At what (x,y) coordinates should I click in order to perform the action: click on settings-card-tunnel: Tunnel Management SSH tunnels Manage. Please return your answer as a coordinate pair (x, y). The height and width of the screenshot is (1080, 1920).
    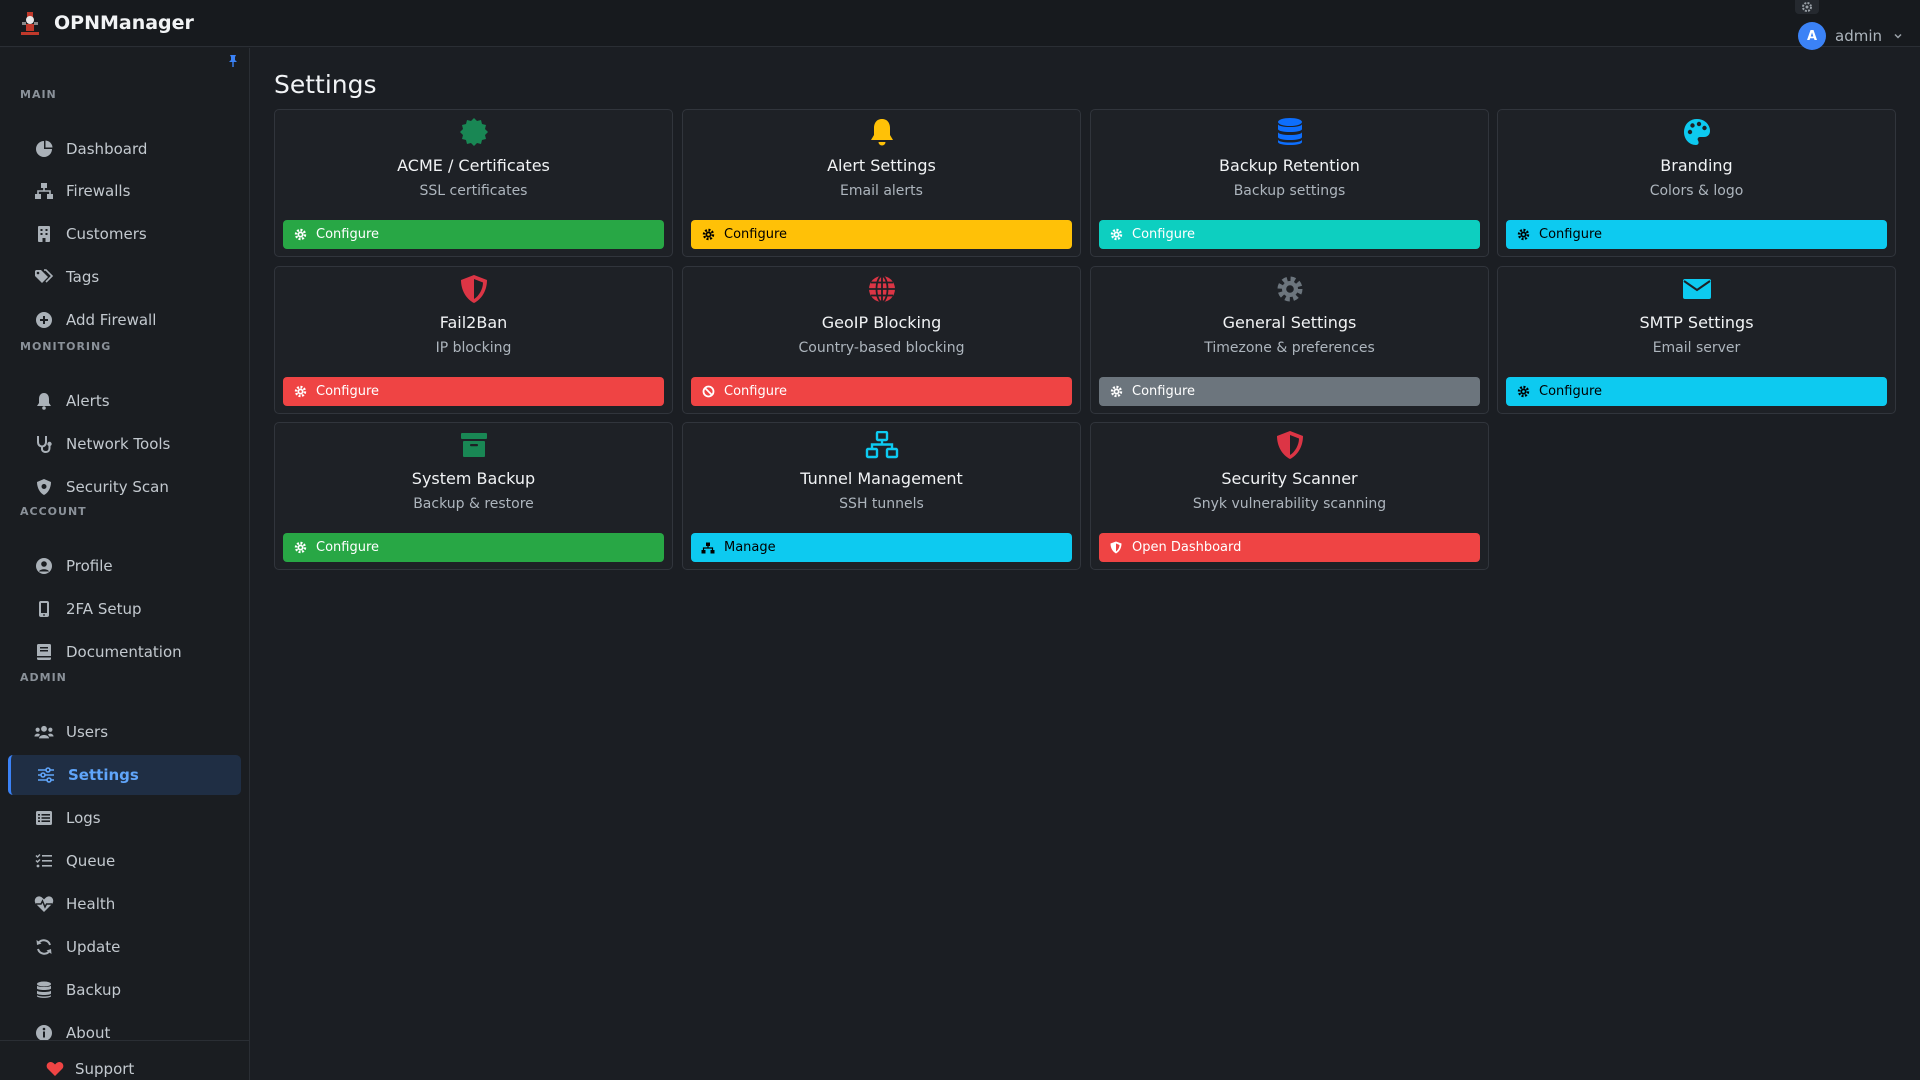
    Looking at the image, I should click on (881, 496).